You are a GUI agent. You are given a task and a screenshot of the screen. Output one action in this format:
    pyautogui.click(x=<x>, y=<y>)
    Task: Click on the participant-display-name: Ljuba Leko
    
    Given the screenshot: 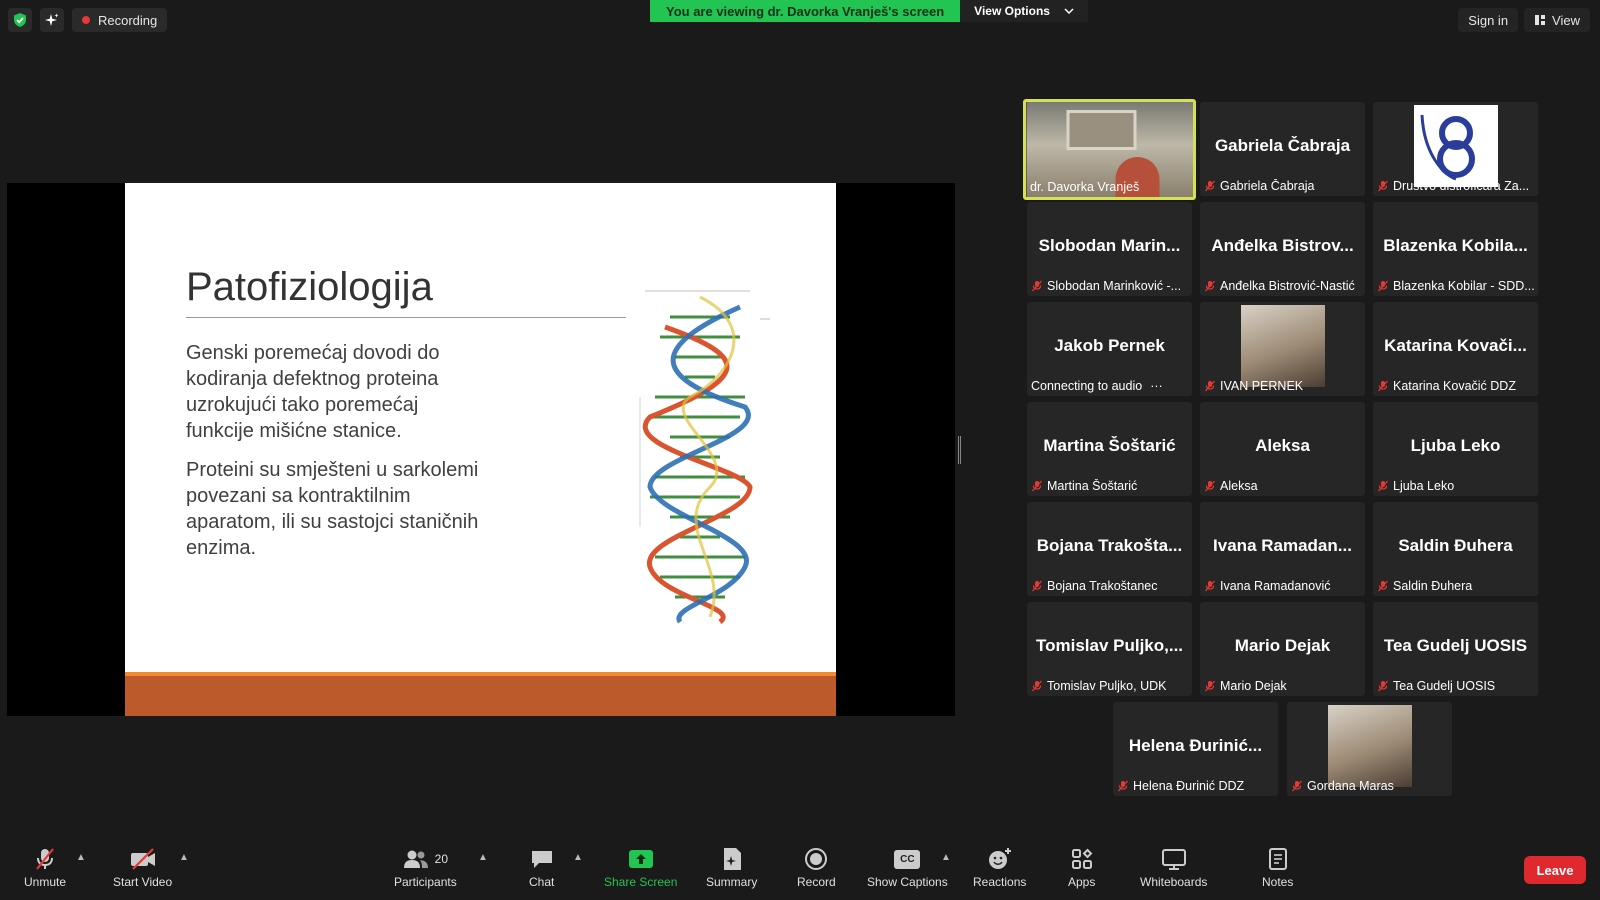 What is the action you would take?
    pyautogui.click(x=1455, y=445)
    